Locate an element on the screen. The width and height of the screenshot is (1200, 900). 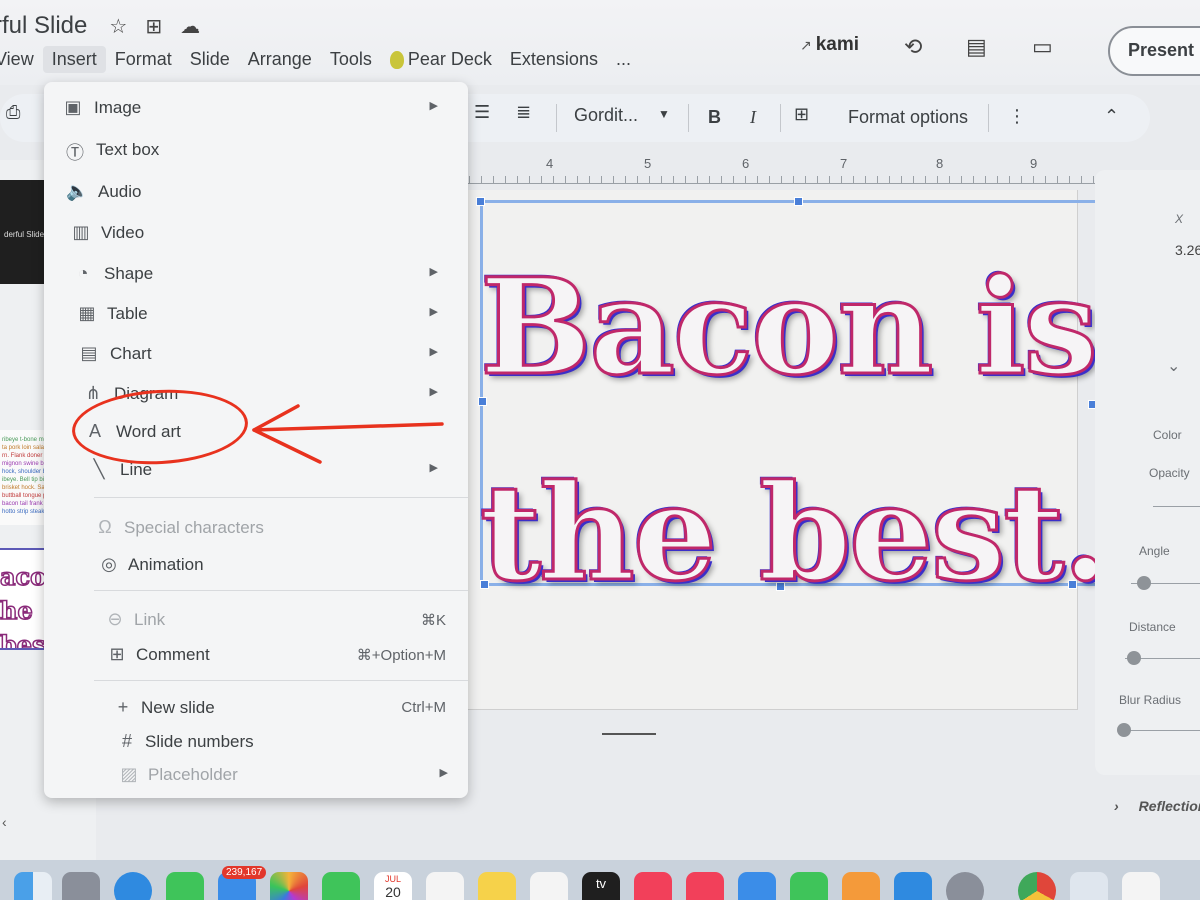
menu-item-label: Video is located at coordinates (123, 232).